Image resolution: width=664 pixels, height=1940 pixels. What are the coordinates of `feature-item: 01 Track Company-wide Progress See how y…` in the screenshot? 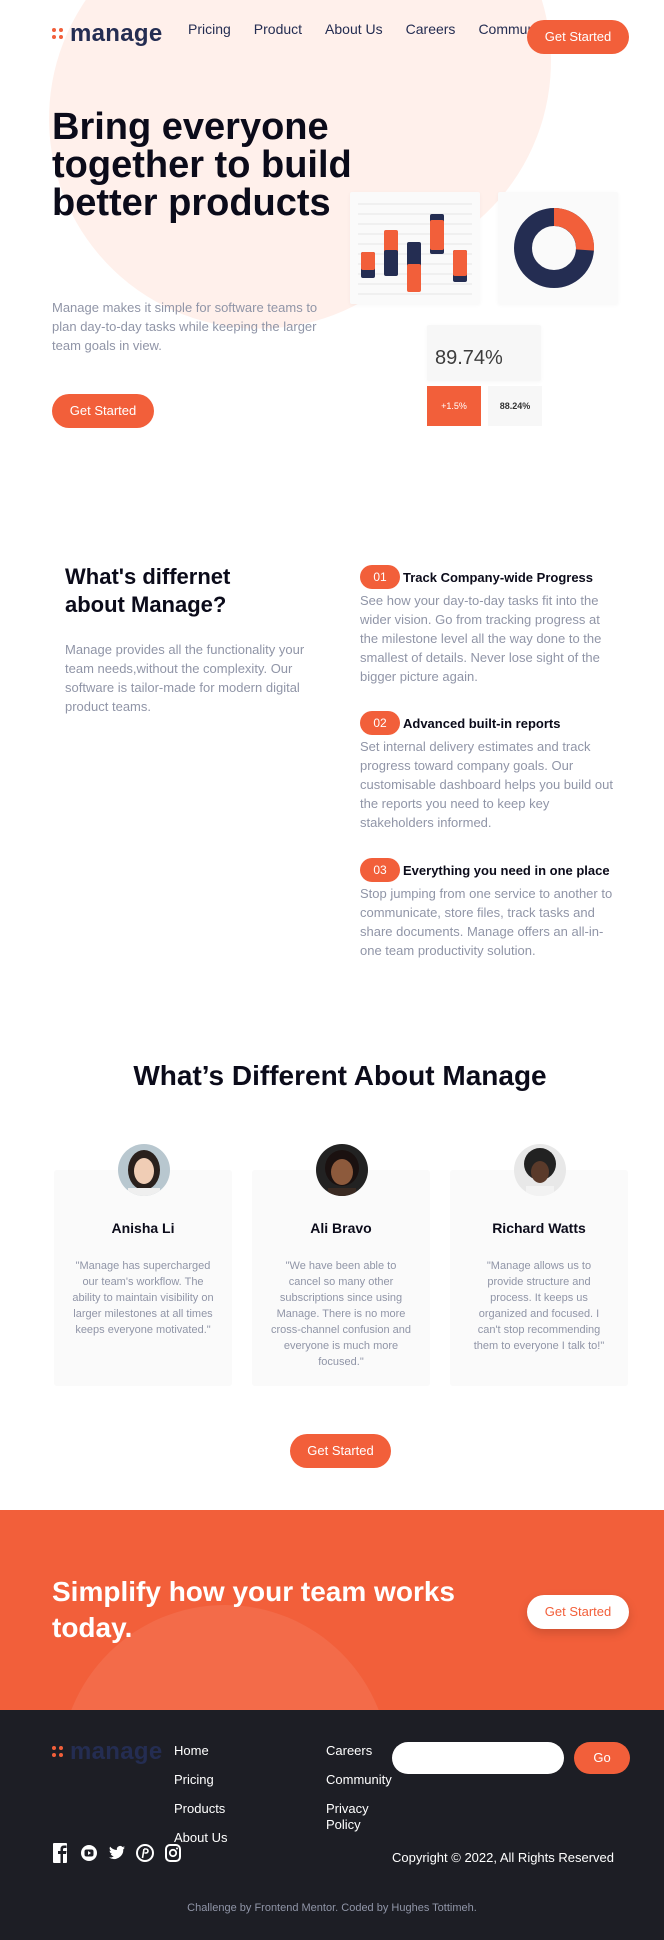 It's located at (490, 625).